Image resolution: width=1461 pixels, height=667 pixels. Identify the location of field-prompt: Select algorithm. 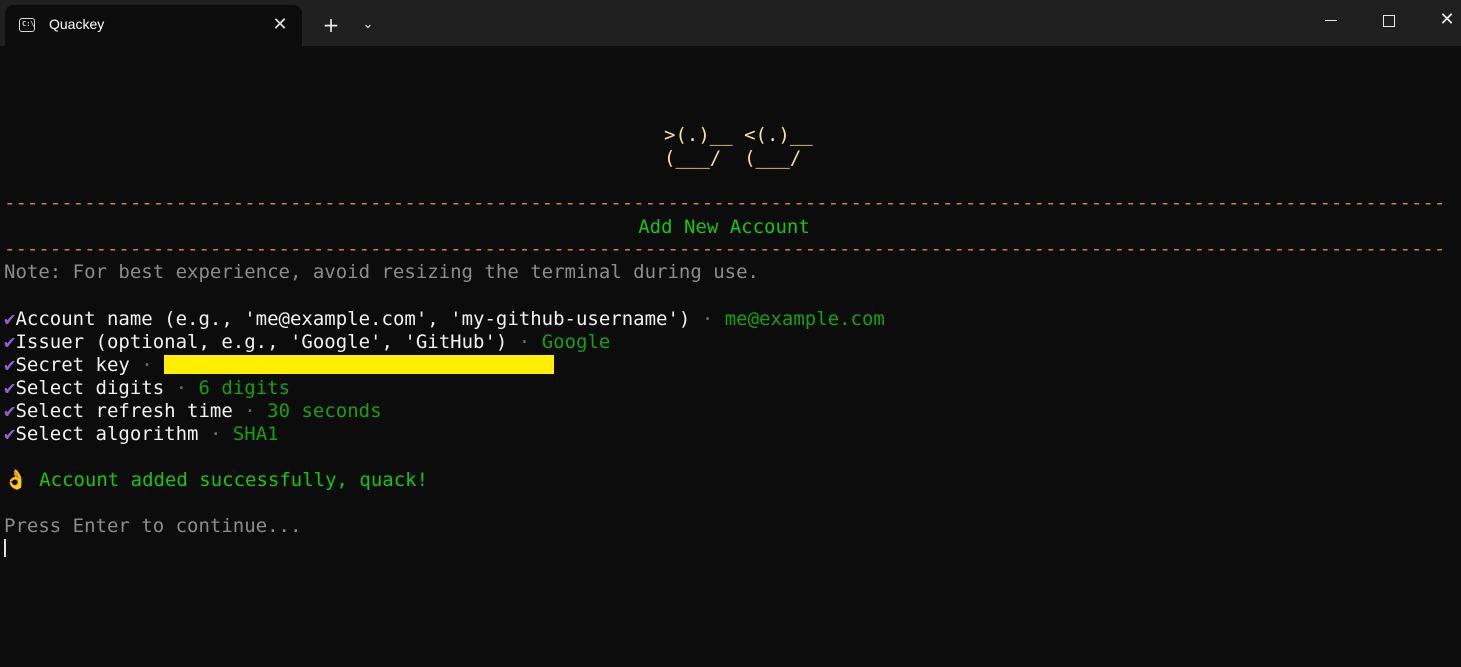
(107, 434).